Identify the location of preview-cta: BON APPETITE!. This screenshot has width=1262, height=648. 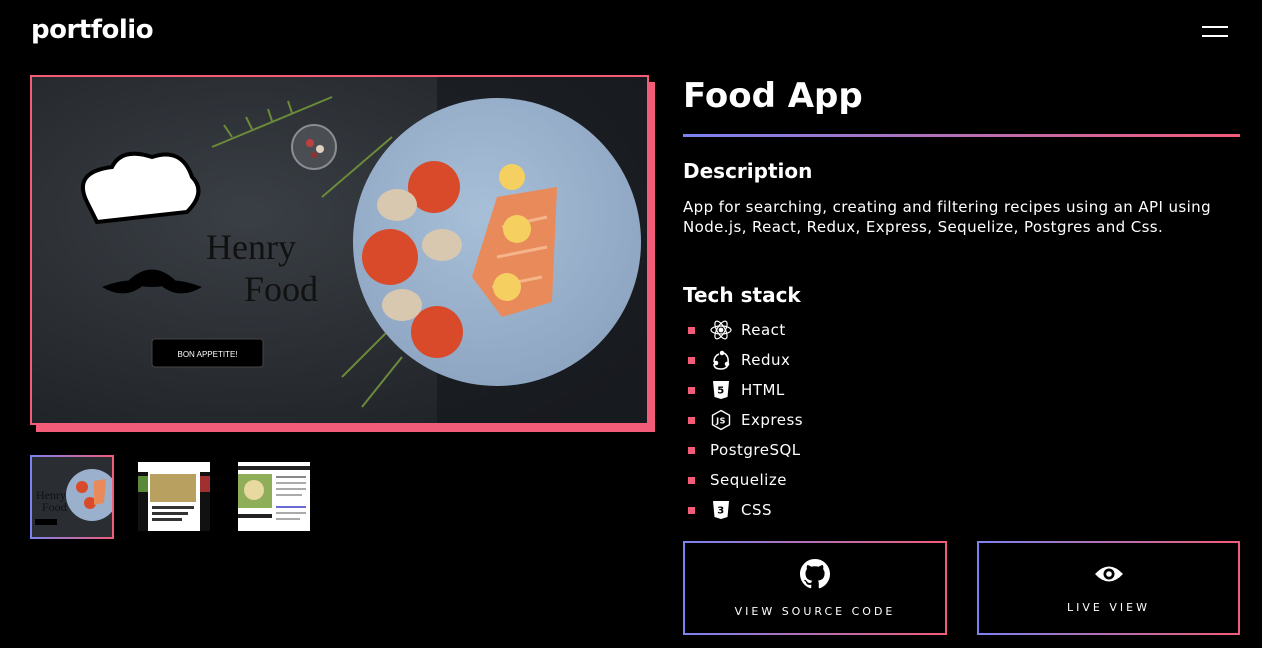
(207, 354).